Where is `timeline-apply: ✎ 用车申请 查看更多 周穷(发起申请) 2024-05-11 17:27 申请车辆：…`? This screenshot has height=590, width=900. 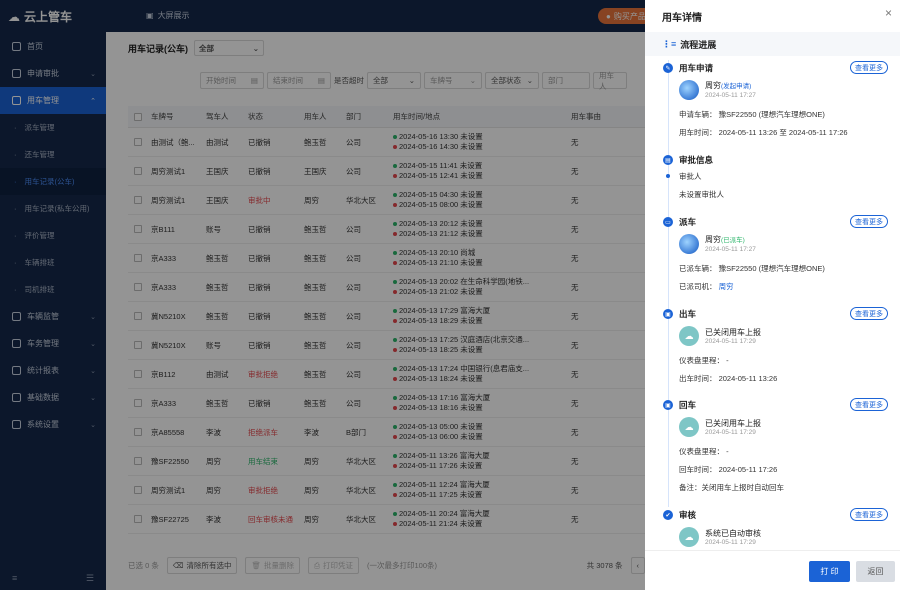
timeline-apply: ✎ 用车申请 查看更多 周穷(发起申请) 2024-05-11 17:27 申请车辆：… is located at coordinates (772, 106).